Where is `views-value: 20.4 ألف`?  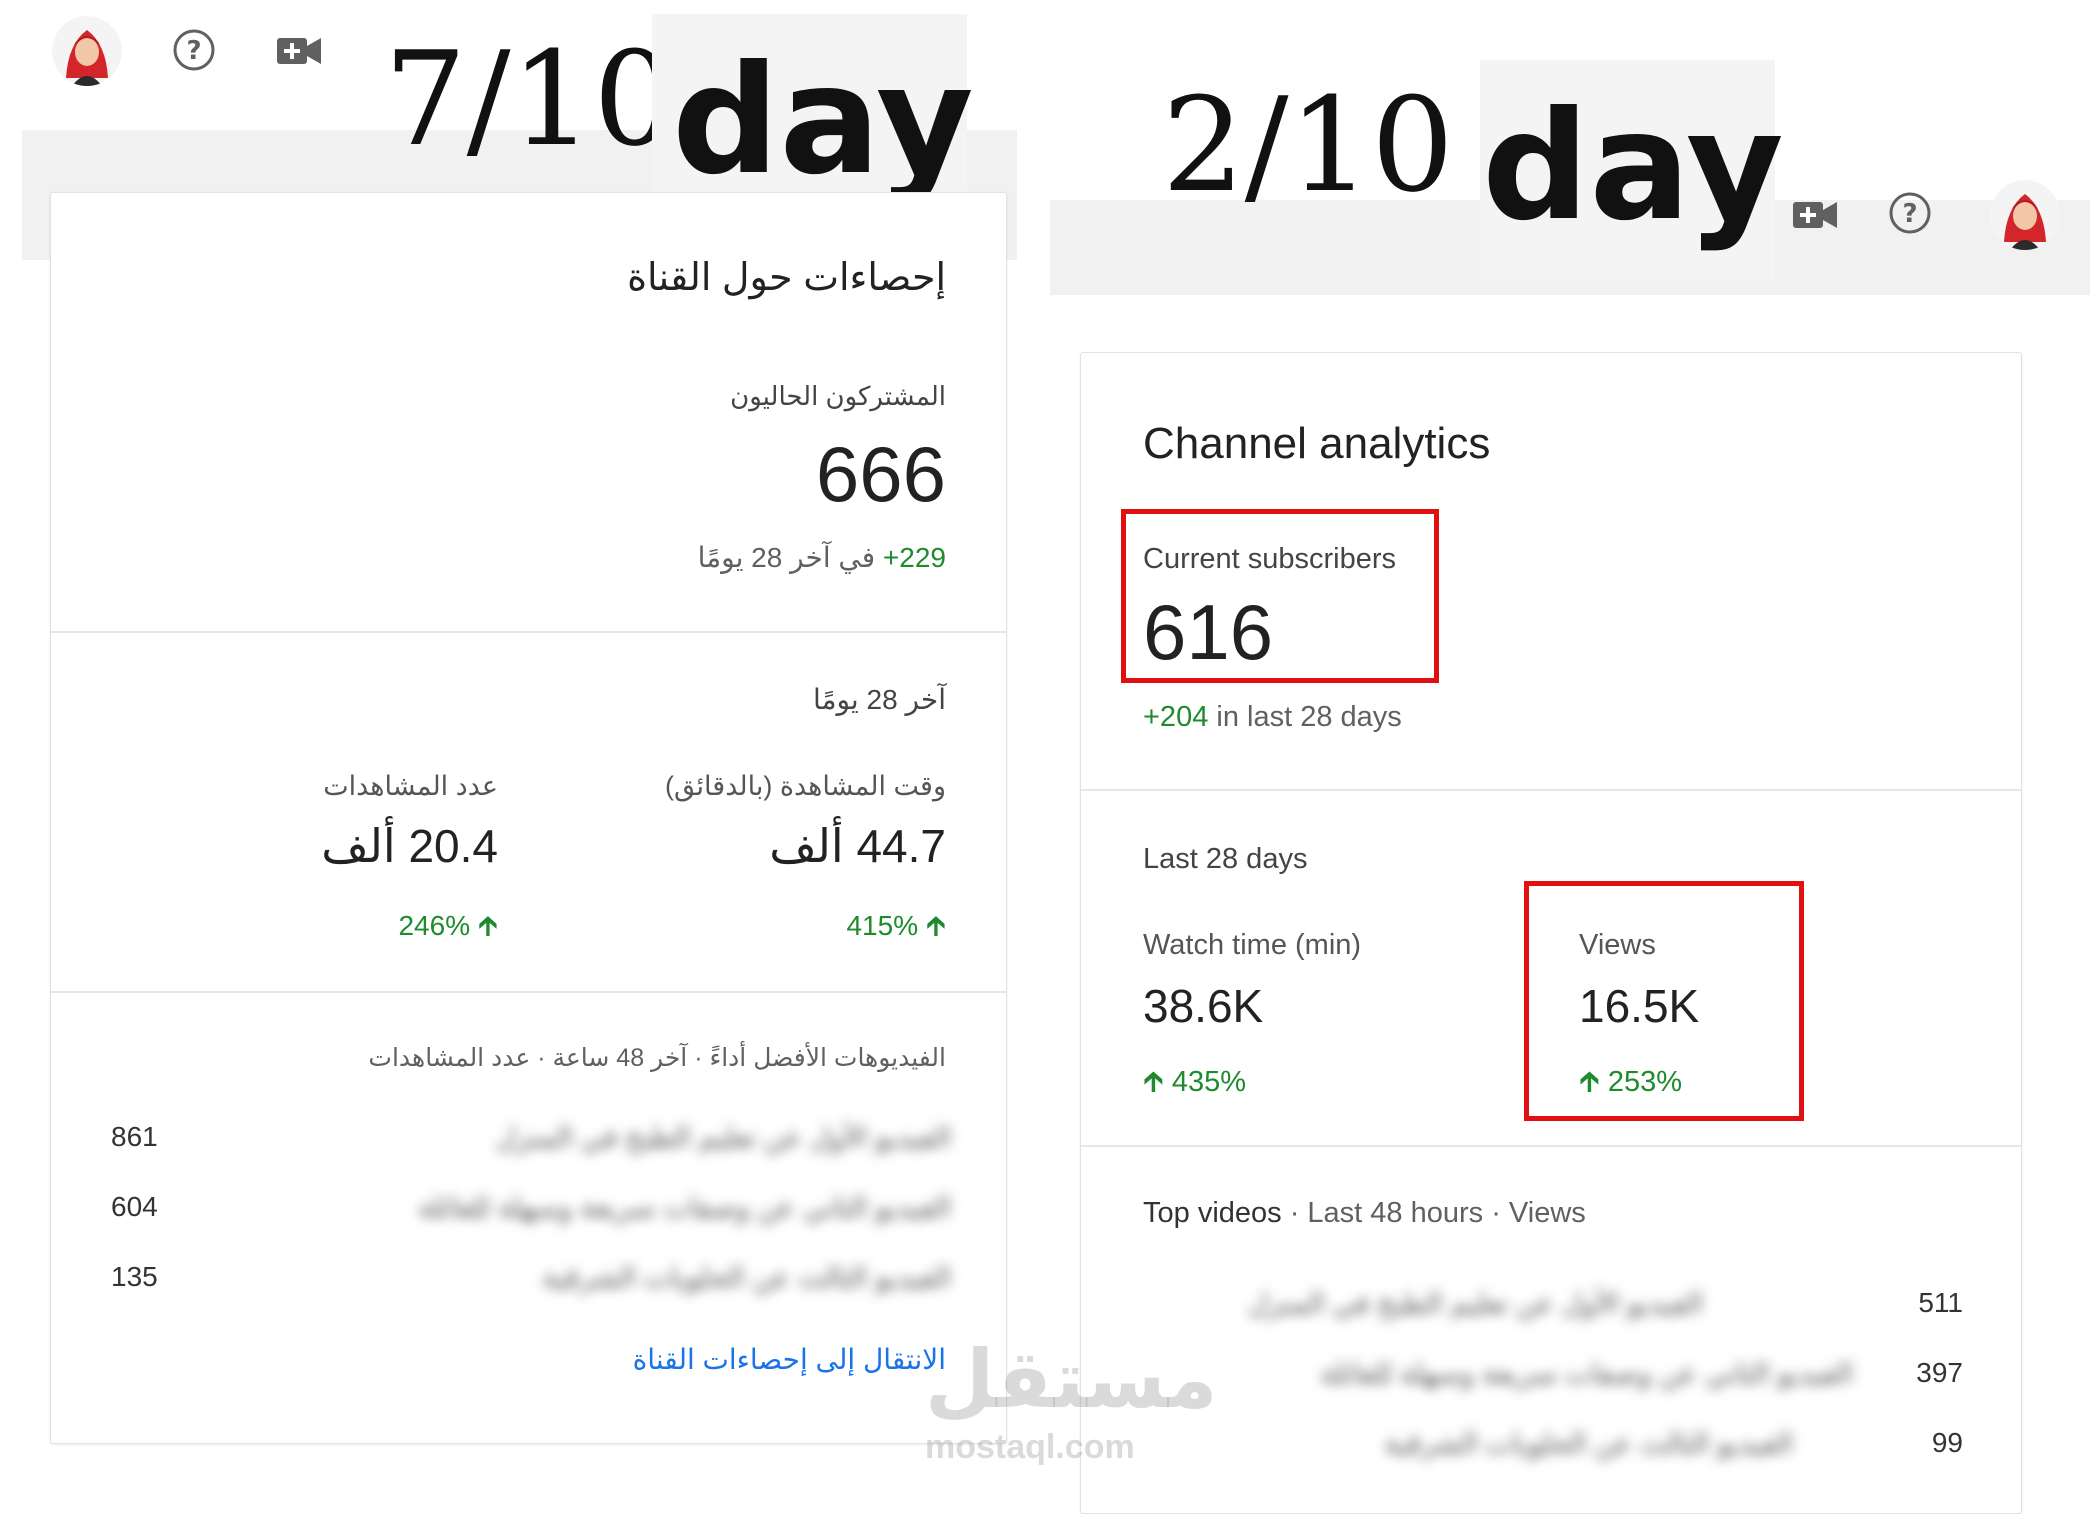 views-value: 20.4 ألف is located at coordinates (409, 846).